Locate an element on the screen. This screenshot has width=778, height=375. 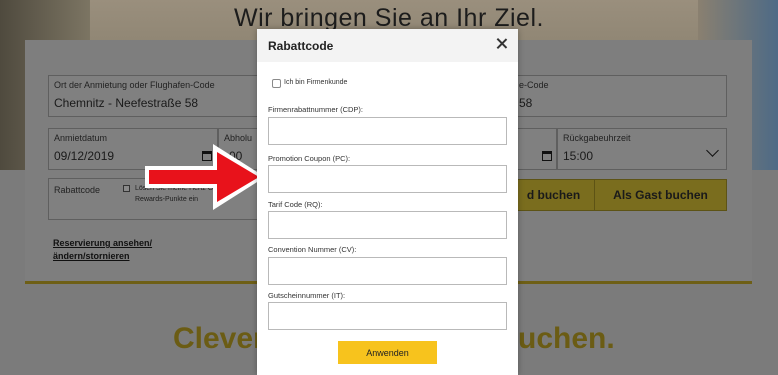
cdp-label: Firmenrabattnummer (CDP): is located at coordinates (316, 109).